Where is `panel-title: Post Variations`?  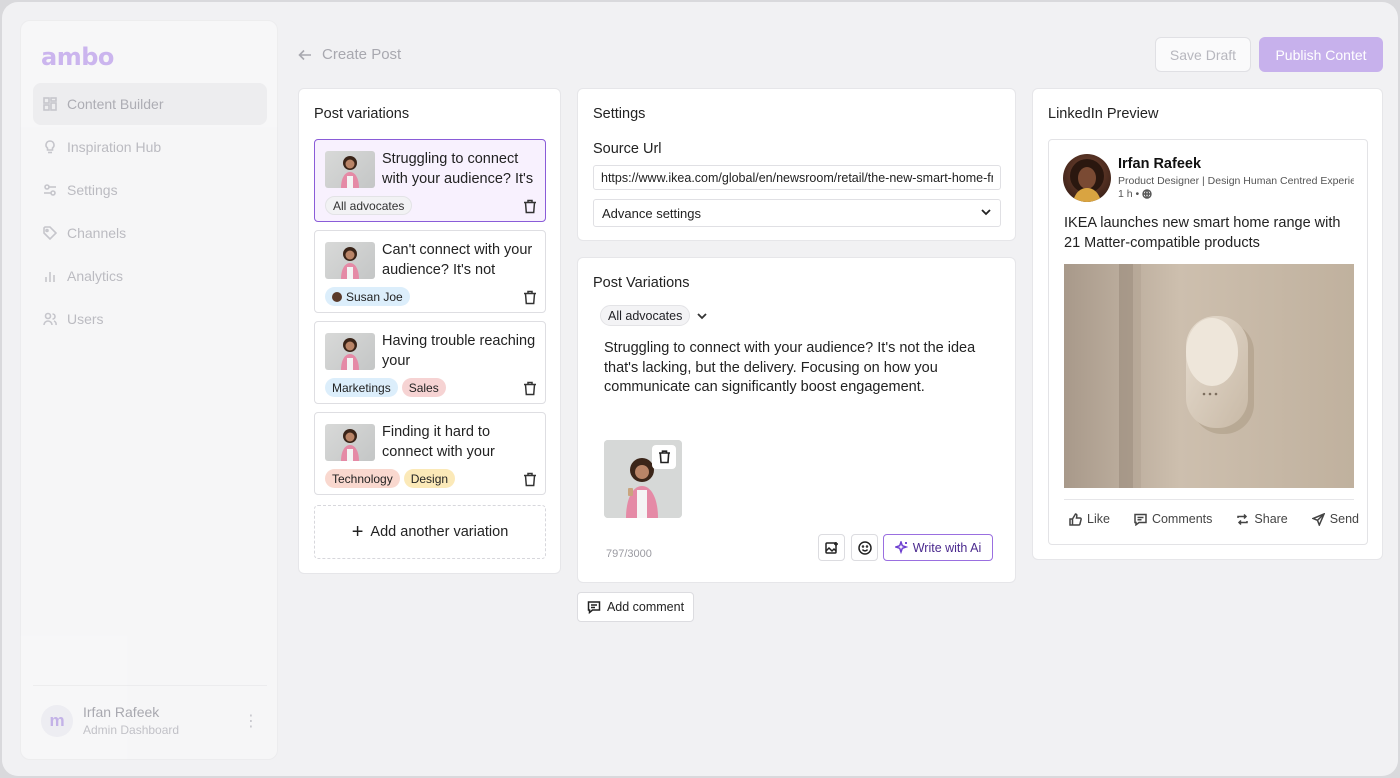
panel-title: Post Variations is located at coordinates (641, 283).